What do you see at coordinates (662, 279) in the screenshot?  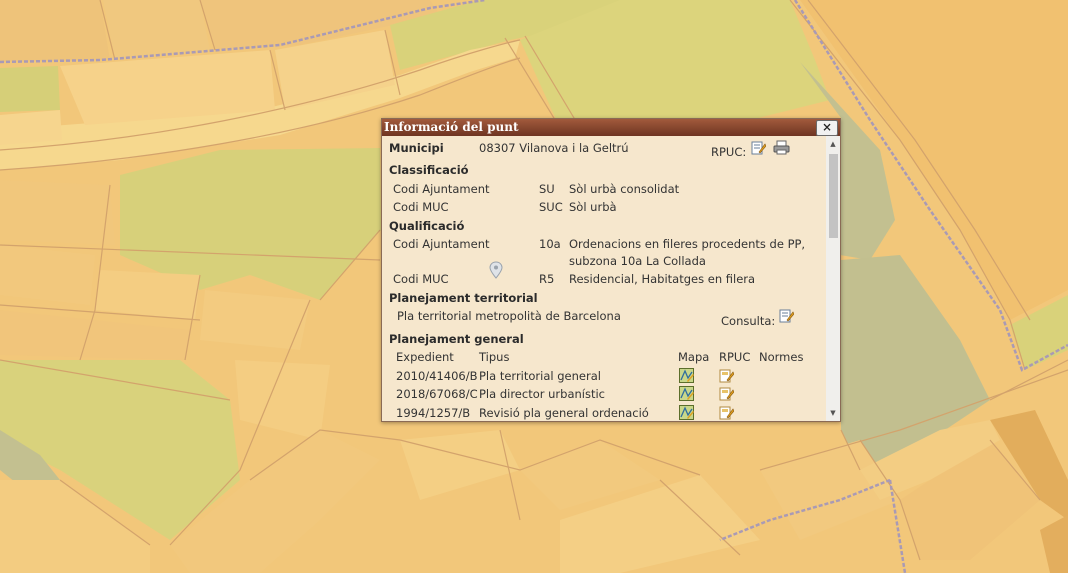 I see `qualif-row2-desc: Residencial, Habitatges en filera` at bounding box center [662, 279].